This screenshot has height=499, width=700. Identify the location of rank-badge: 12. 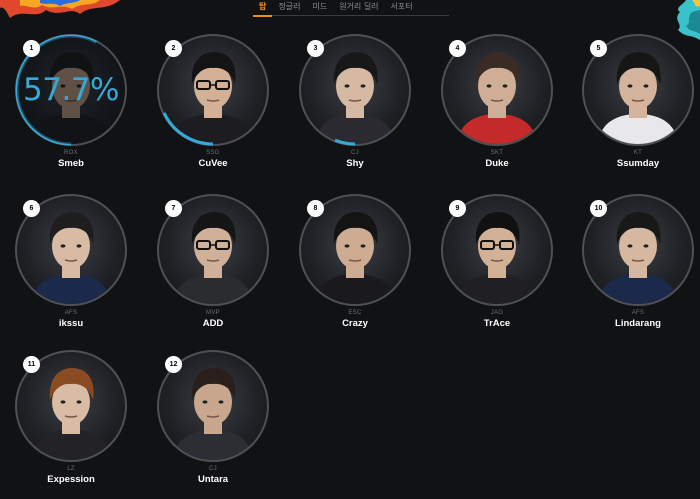
(173, 364).